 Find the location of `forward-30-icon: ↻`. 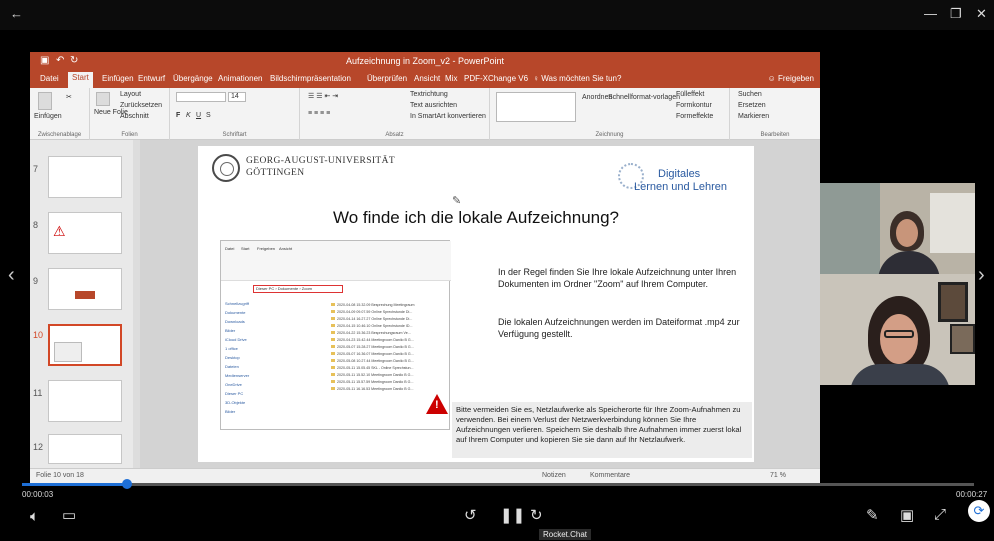

forward-30-icon: ↻ is located at coordinates (536, 515).